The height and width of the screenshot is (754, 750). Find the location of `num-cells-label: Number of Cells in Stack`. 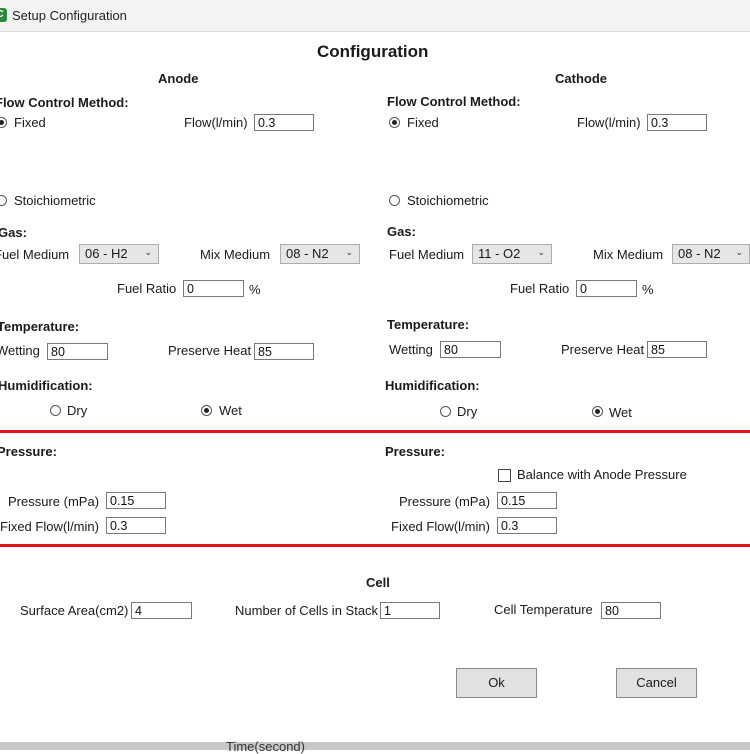

num-cells-label: Number of Cells in Stack is located at coordinates (307, 610).